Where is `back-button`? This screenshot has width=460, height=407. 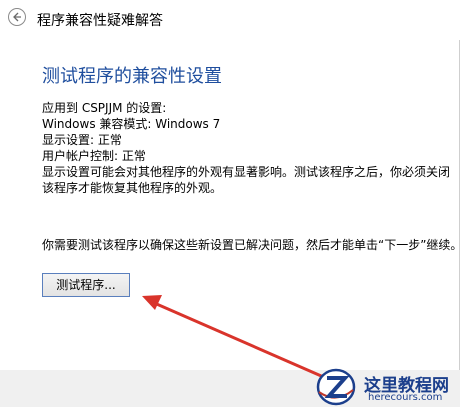
back-button is located at coordinates (17, 17).